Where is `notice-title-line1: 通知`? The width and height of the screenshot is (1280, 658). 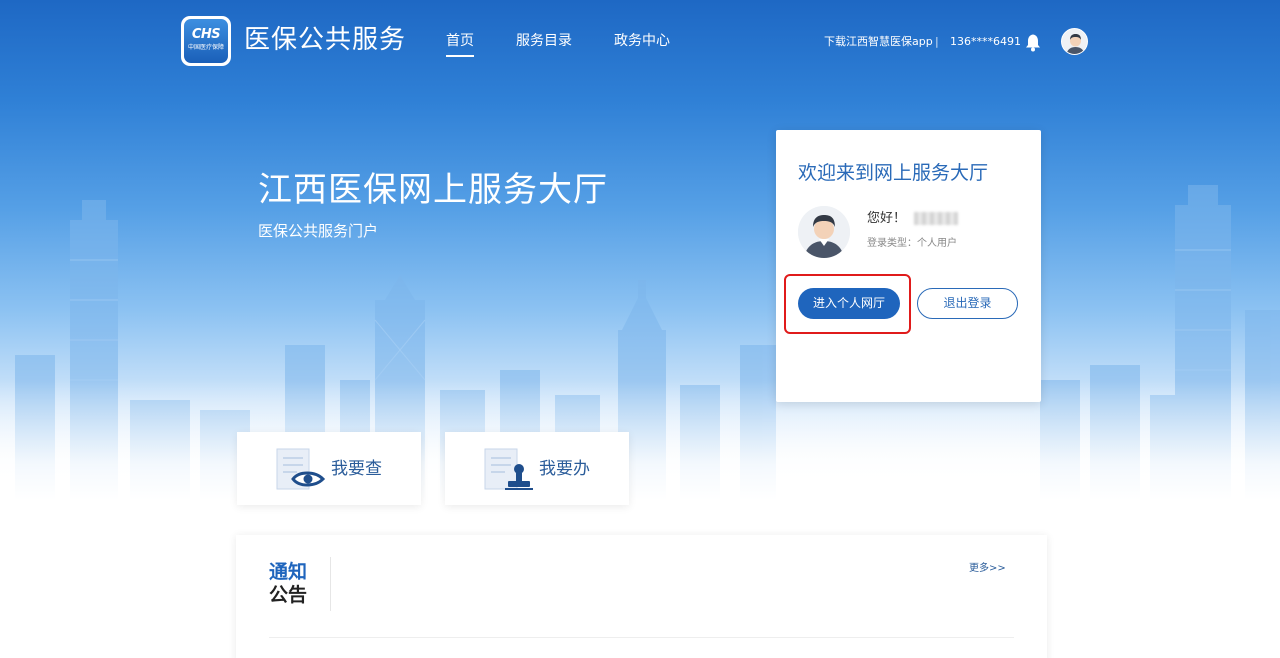
notice-title-line1: 通知 is located at coordinates (288, 572).